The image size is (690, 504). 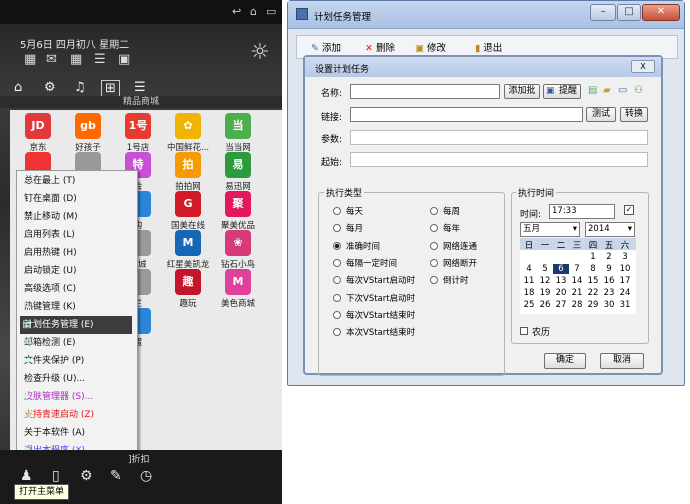 What do you see at coordinates (445, 211) in the screenshot?
I see `exec-type-radio: 每周` at bounding box center [445, 211].